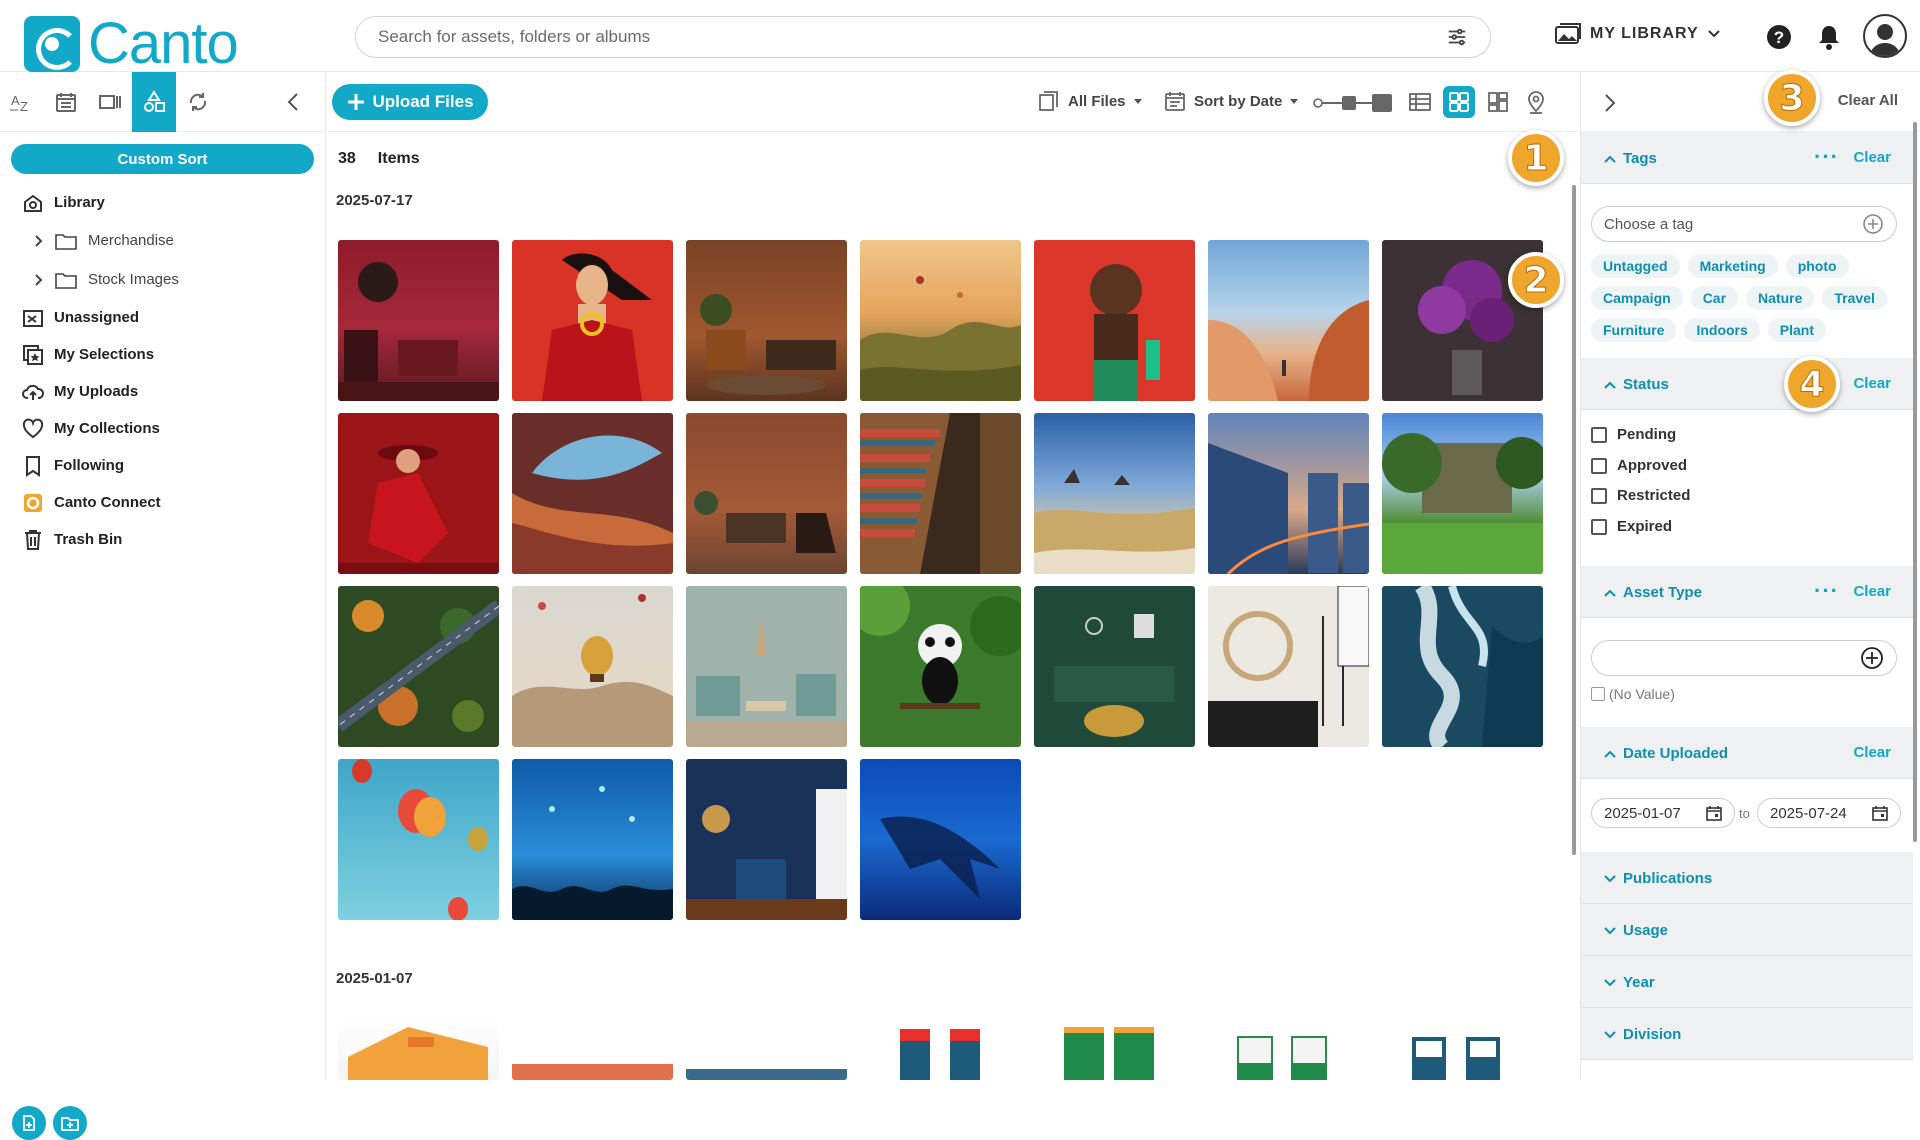 The height and width of the screenshot is (1140, 1920). I want to click on asset-type-no-value: (No Value), so click(1633, 694).